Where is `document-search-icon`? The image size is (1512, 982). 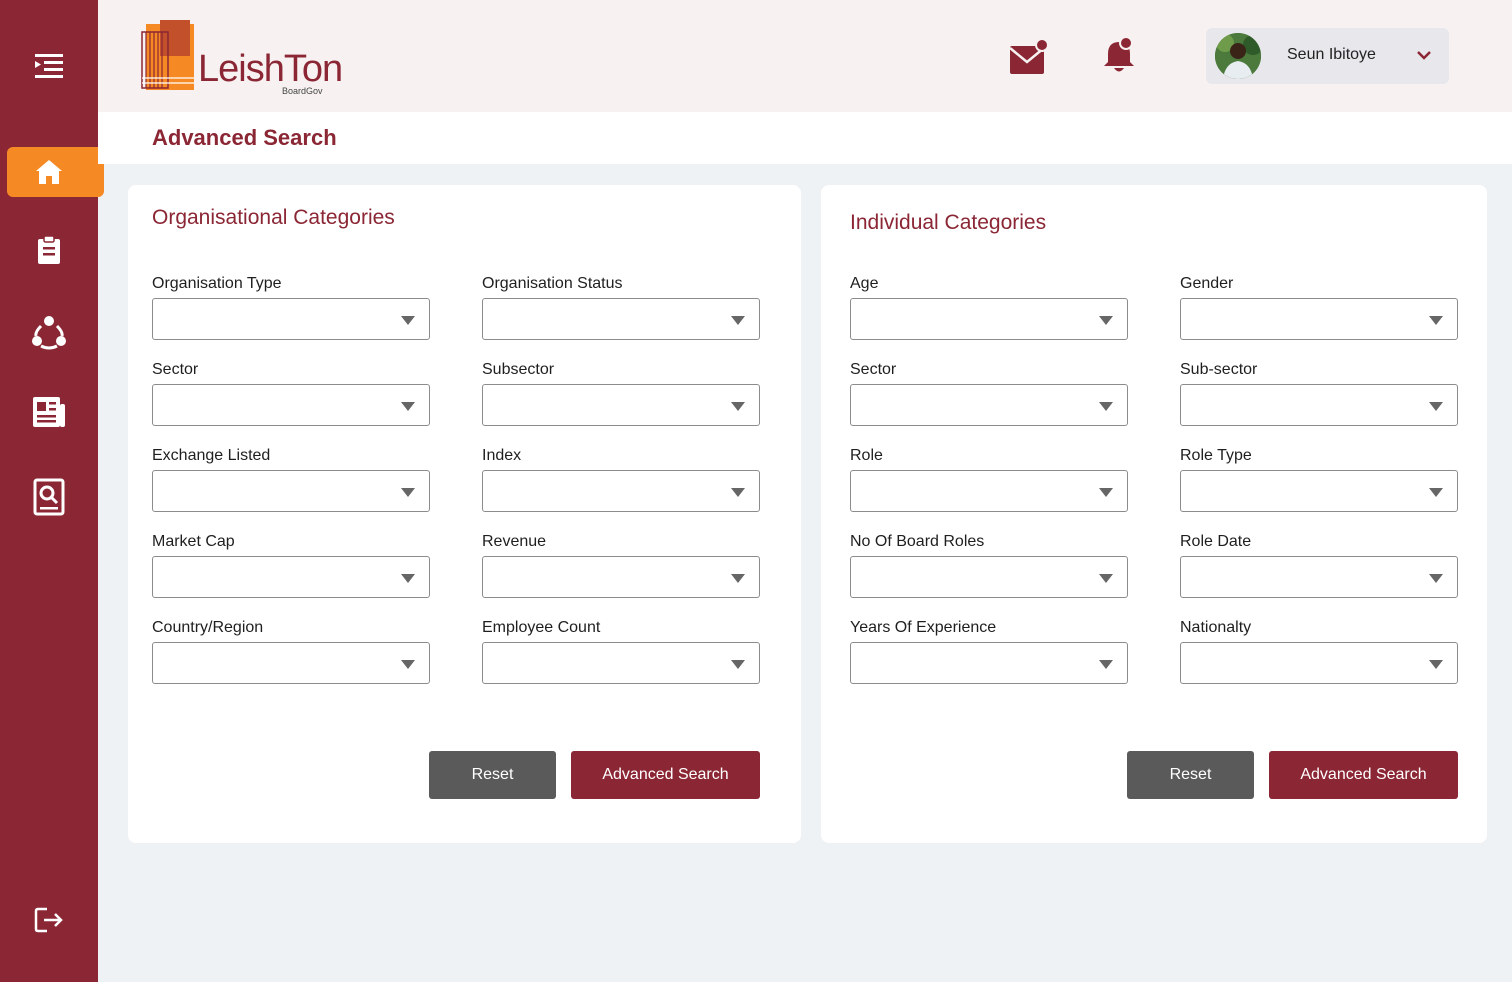
document-search-icon is located at coordinates (49, 497).